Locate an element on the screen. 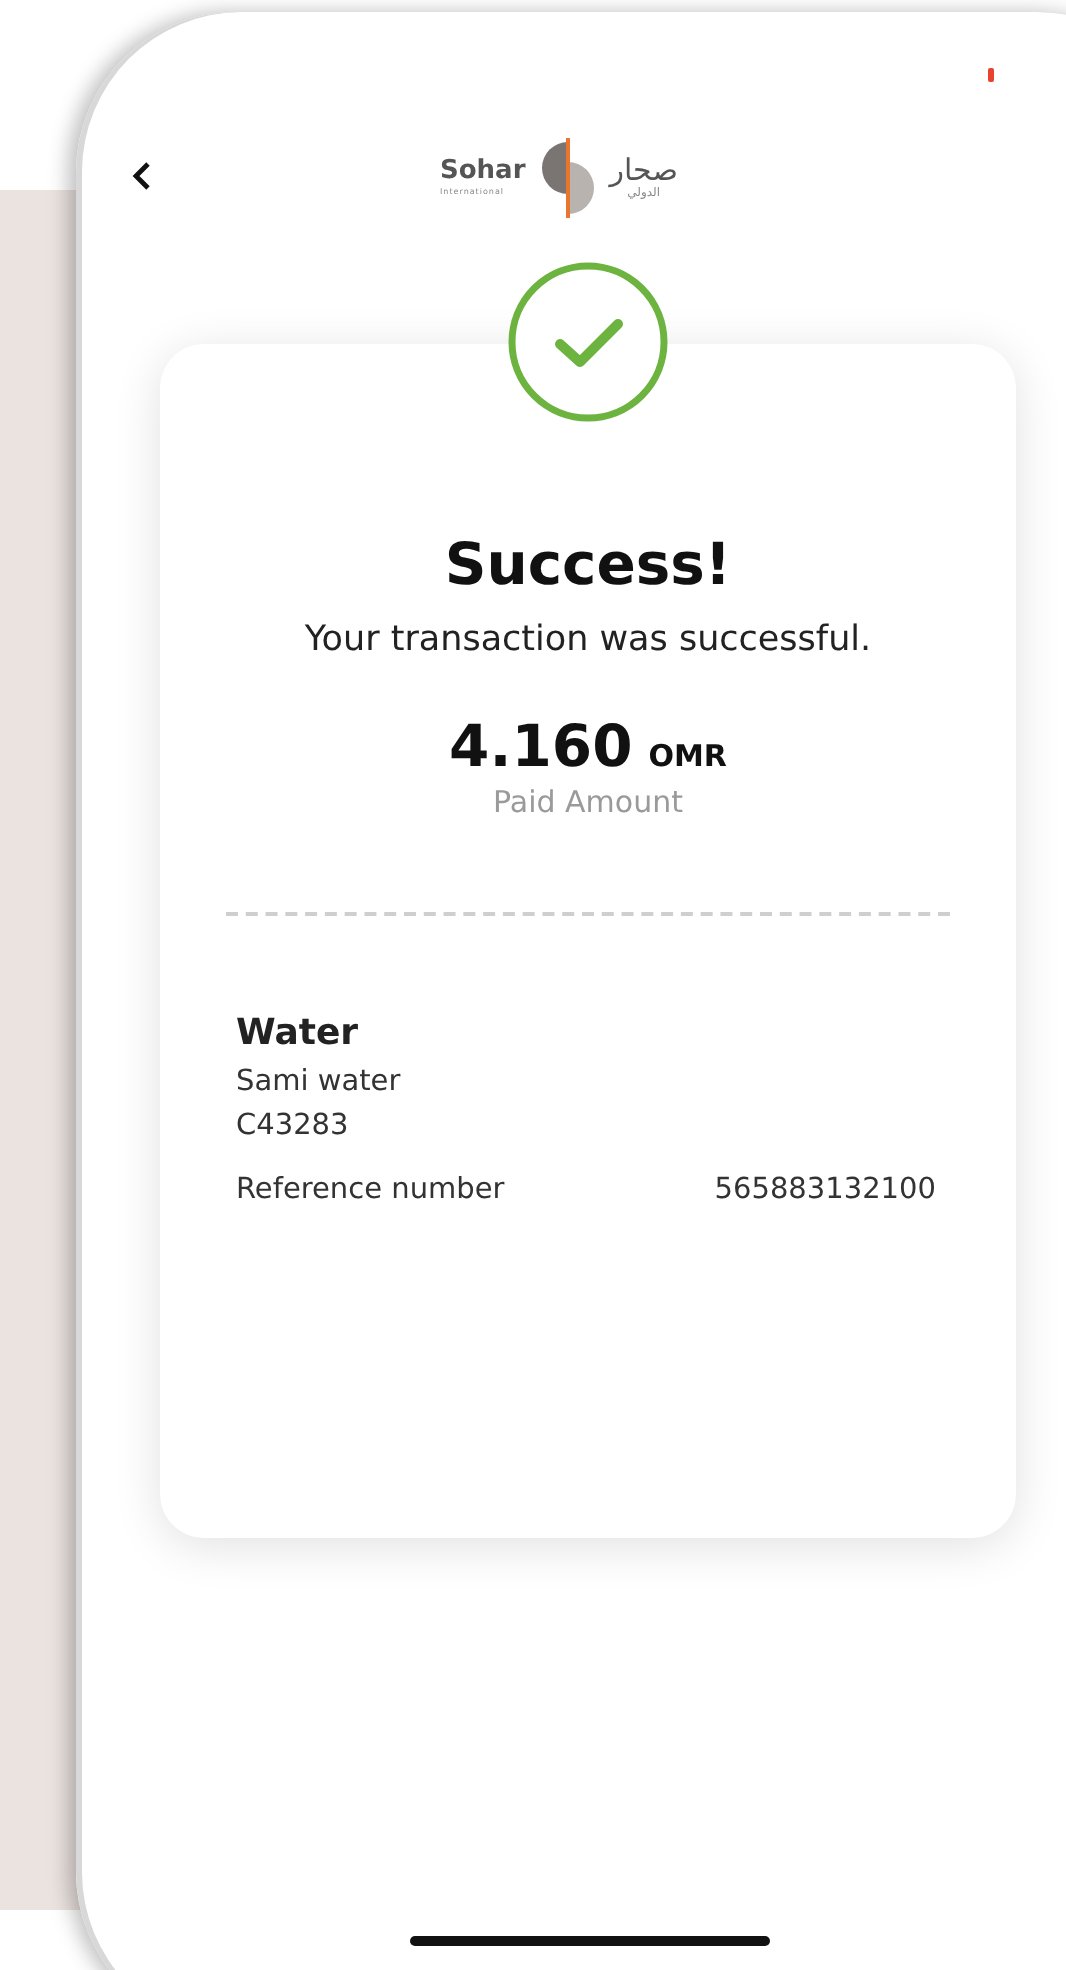  recording-indicator-icon is located at coordinates (991, 75).